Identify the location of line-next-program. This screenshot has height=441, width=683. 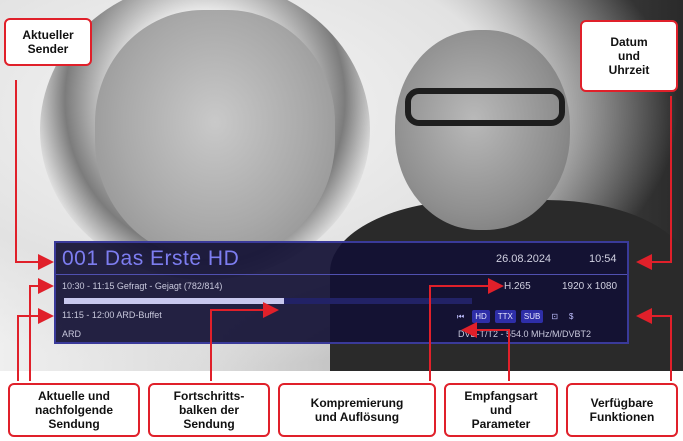
(35, 344).